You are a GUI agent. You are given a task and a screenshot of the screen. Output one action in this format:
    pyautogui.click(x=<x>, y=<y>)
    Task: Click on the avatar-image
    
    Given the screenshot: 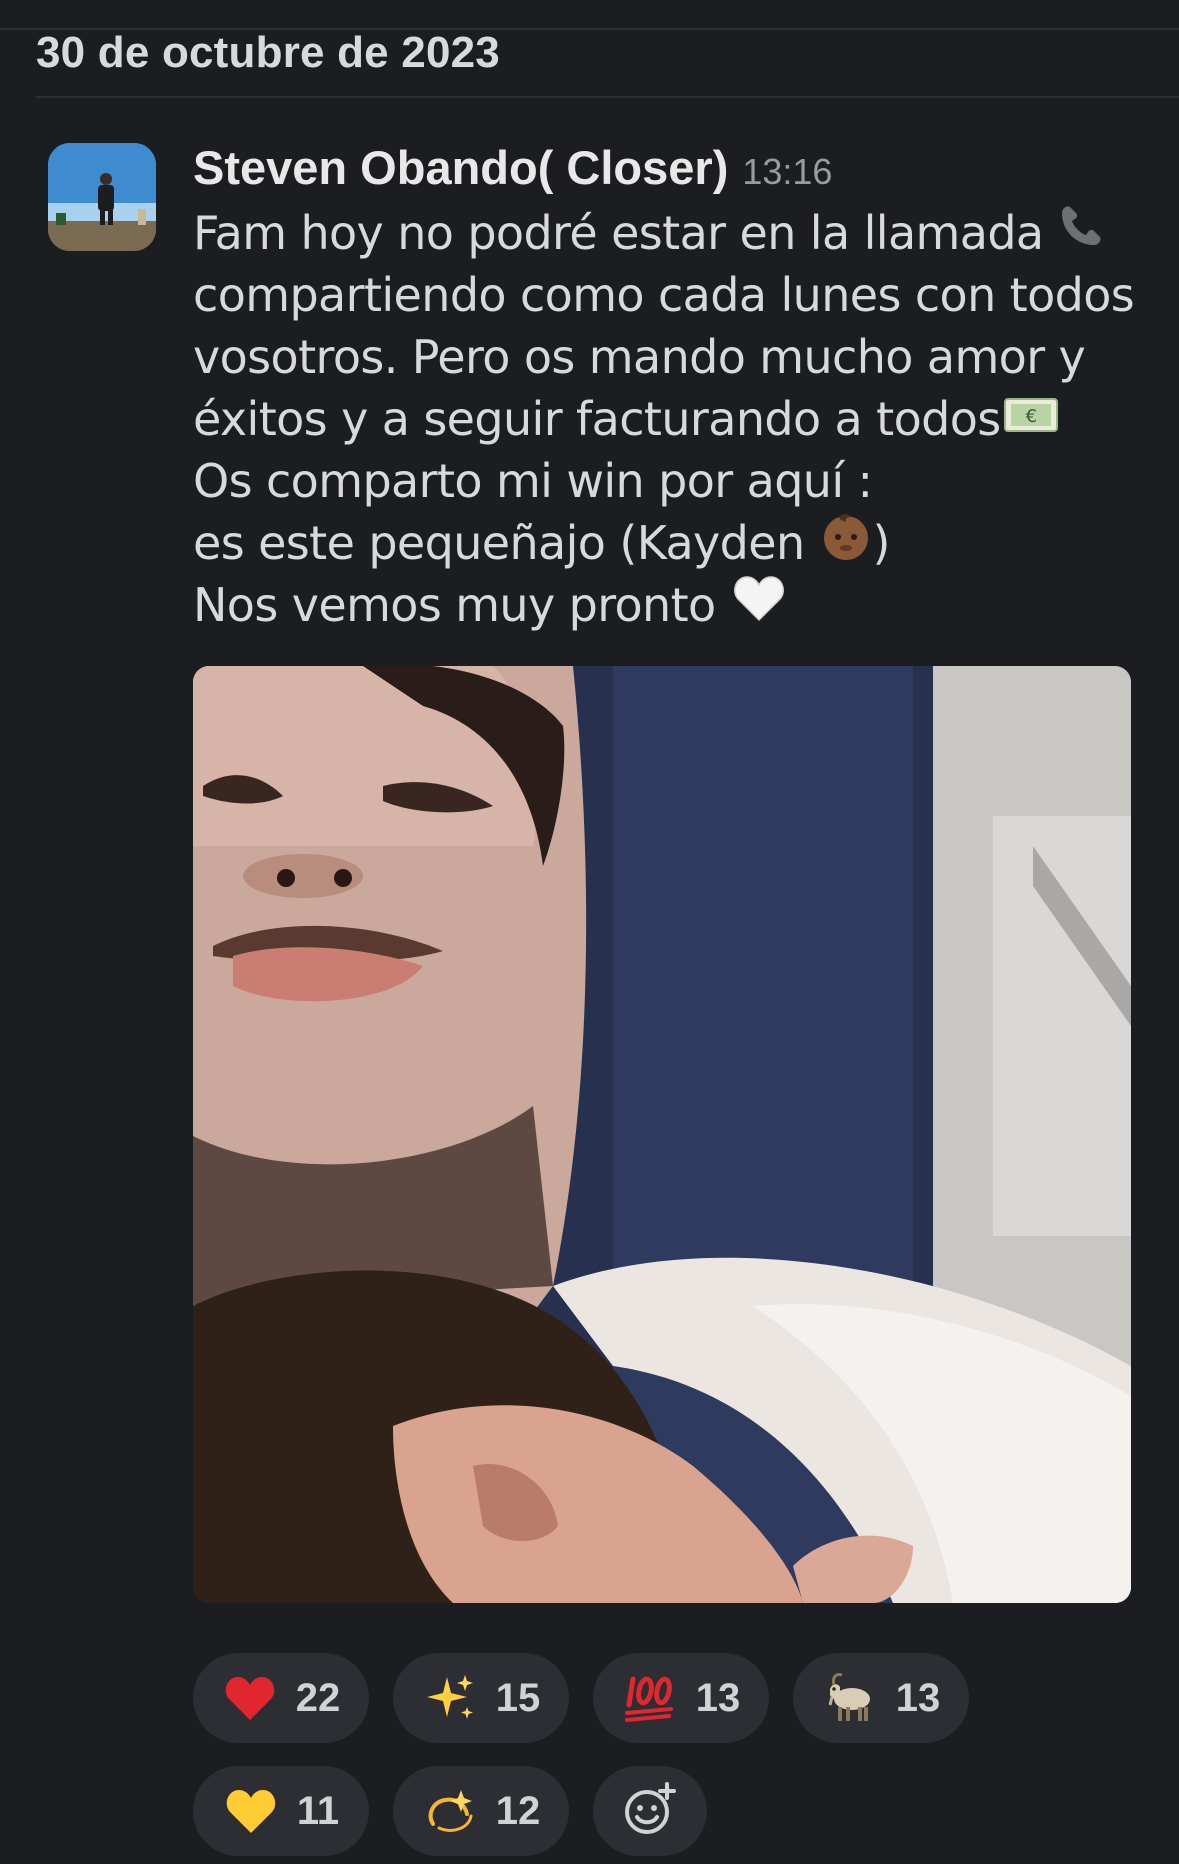 What is the action you would take?
    pyautogui.click(x=102, y=197)
    